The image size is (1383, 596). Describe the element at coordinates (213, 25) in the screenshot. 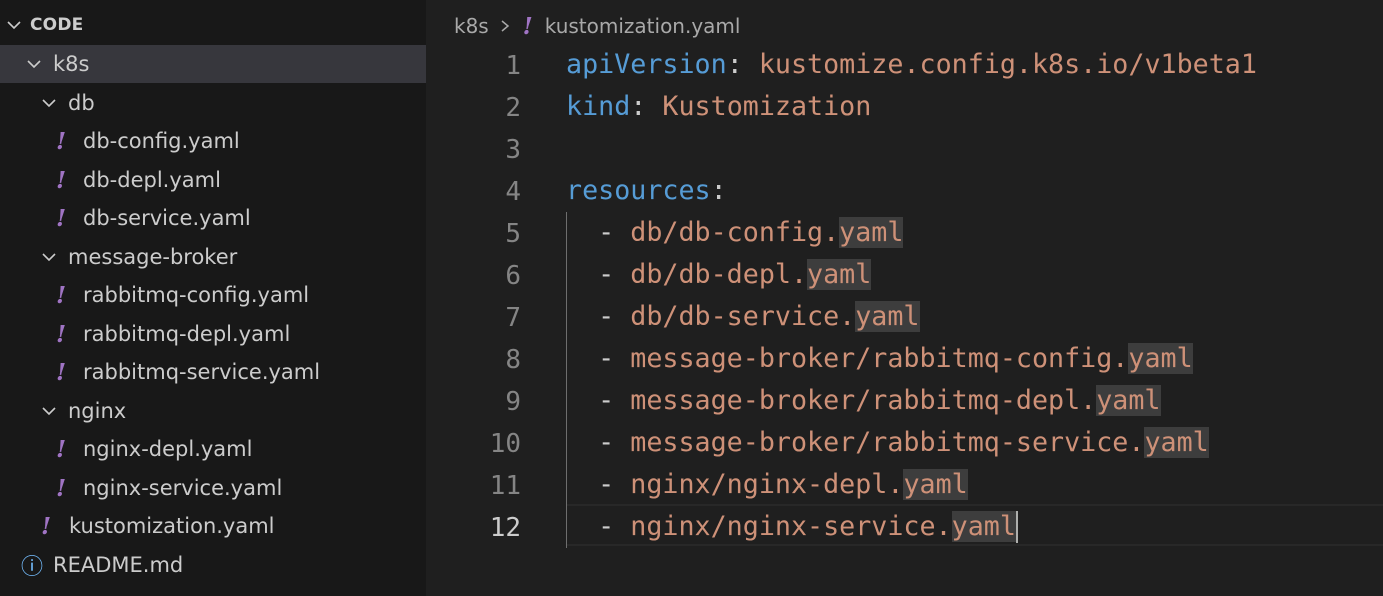

I see `explorer-root-header: CODE` at that location.